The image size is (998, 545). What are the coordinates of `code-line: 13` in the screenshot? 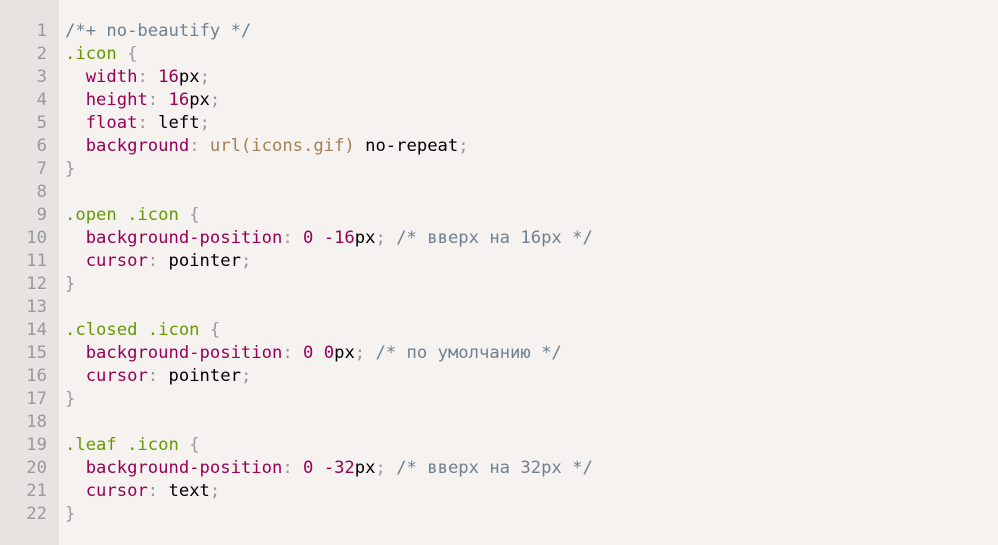 It's located at (499, 307).